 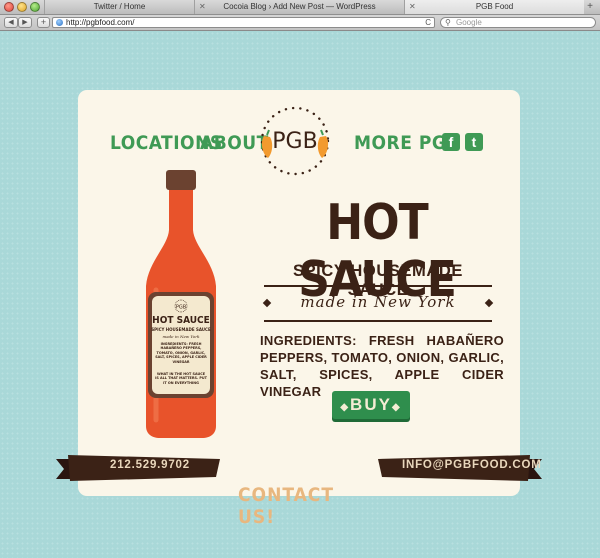 What do you see at coordinates (448, 22) in the screenshot?
I see `search-icon: ⚲` at bounding box center [448, 22].